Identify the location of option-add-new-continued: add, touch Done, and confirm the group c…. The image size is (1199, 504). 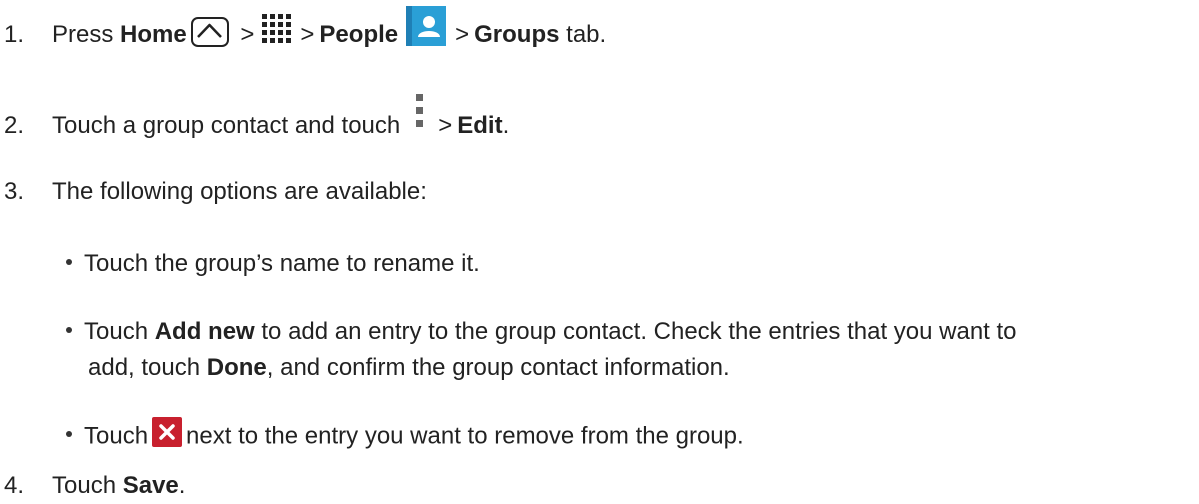
(409, 368).